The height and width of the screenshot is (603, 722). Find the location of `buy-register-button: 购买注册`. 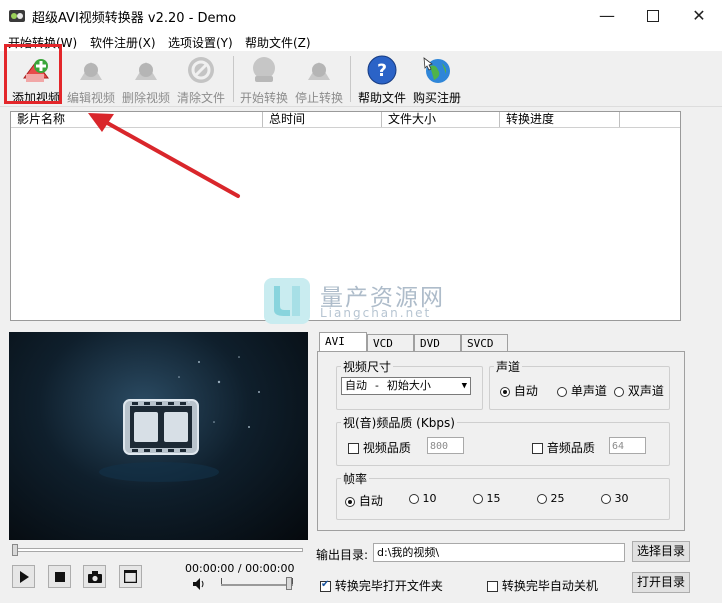

buy-register-button: 购买注册 is located at coordinates (437, 79).